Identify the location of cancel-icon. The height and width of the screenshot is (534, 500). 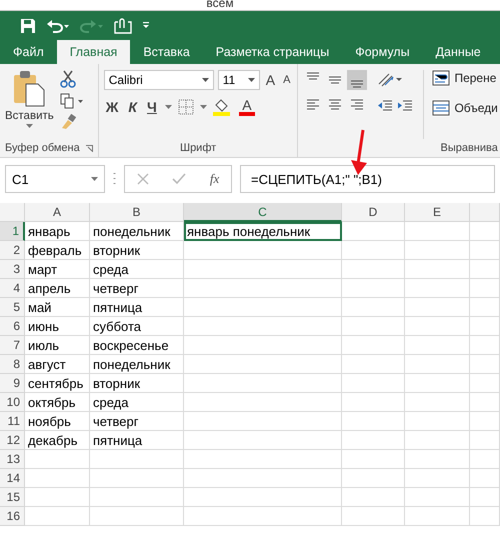
(142, 179).